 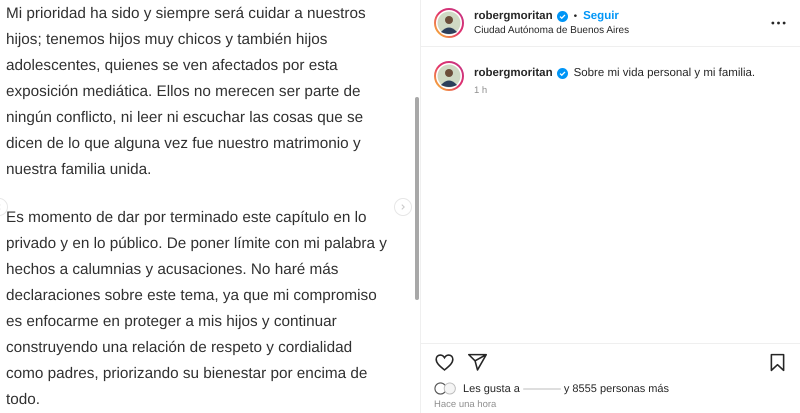 What do you see at coordinates (622, 30) in the screenshot?
I see `location-link: Ciudad Autónoma de Buenos Aires` at bounding box center [622, 30].